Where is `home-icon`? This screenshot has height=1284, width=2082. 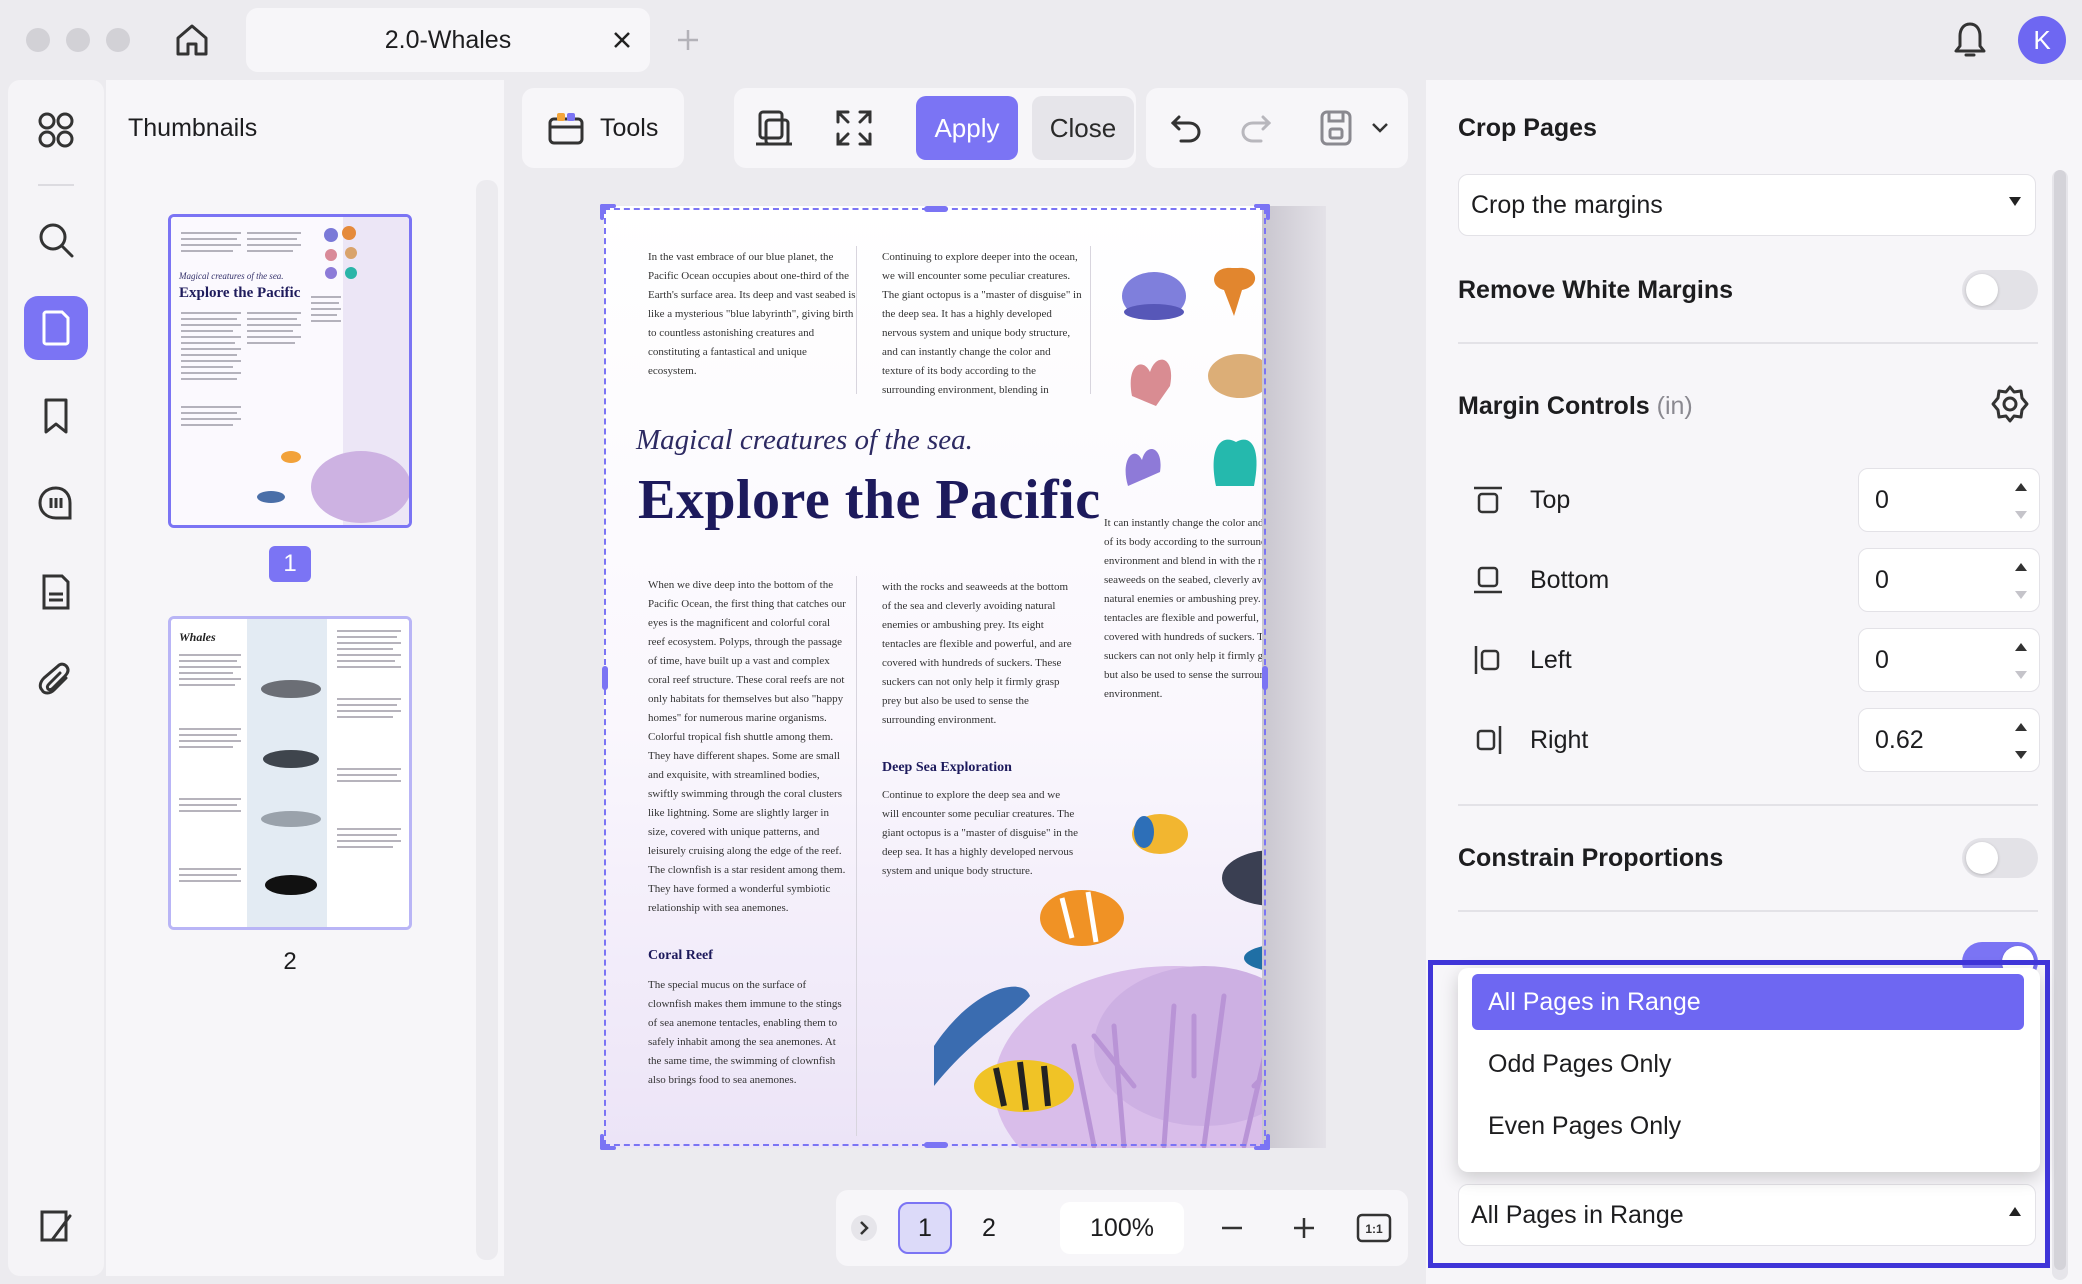
home-icon is located at coordinates (192, 40).